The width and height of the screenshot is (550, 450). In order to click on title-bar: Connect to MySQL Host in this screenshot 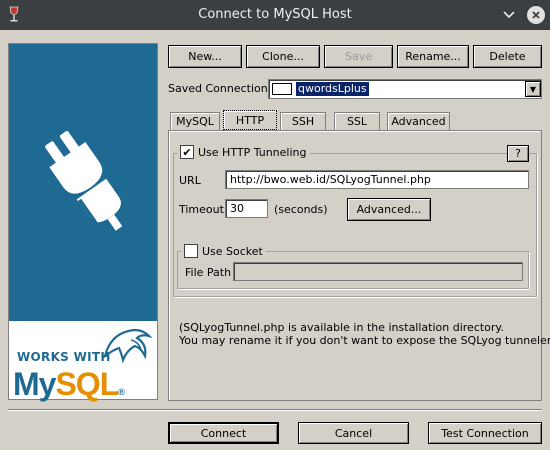, I will do `click(275, 15)`.